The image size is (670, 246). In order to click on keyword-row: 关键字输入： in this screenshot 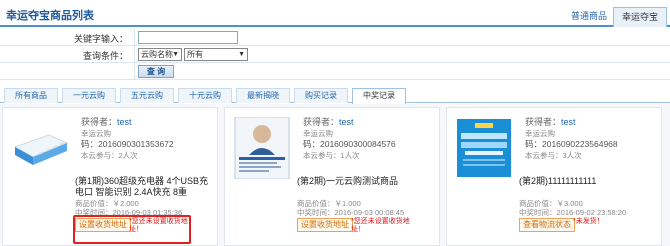, I will do `click(335, 37)`.